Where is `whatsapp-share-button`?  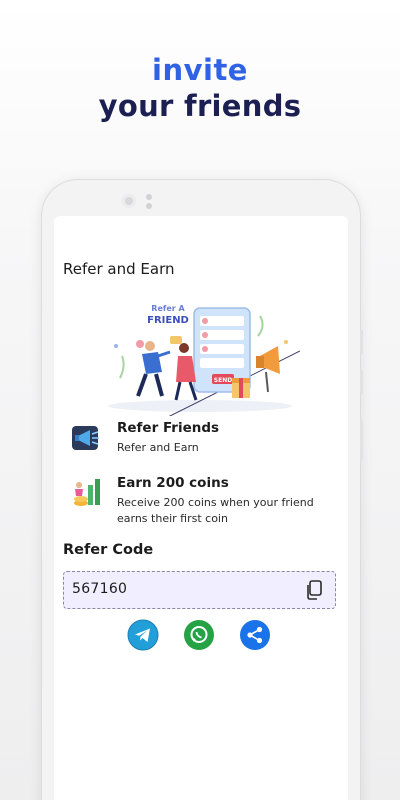 whatsapp-share-button is located at coordinates (199, 635).